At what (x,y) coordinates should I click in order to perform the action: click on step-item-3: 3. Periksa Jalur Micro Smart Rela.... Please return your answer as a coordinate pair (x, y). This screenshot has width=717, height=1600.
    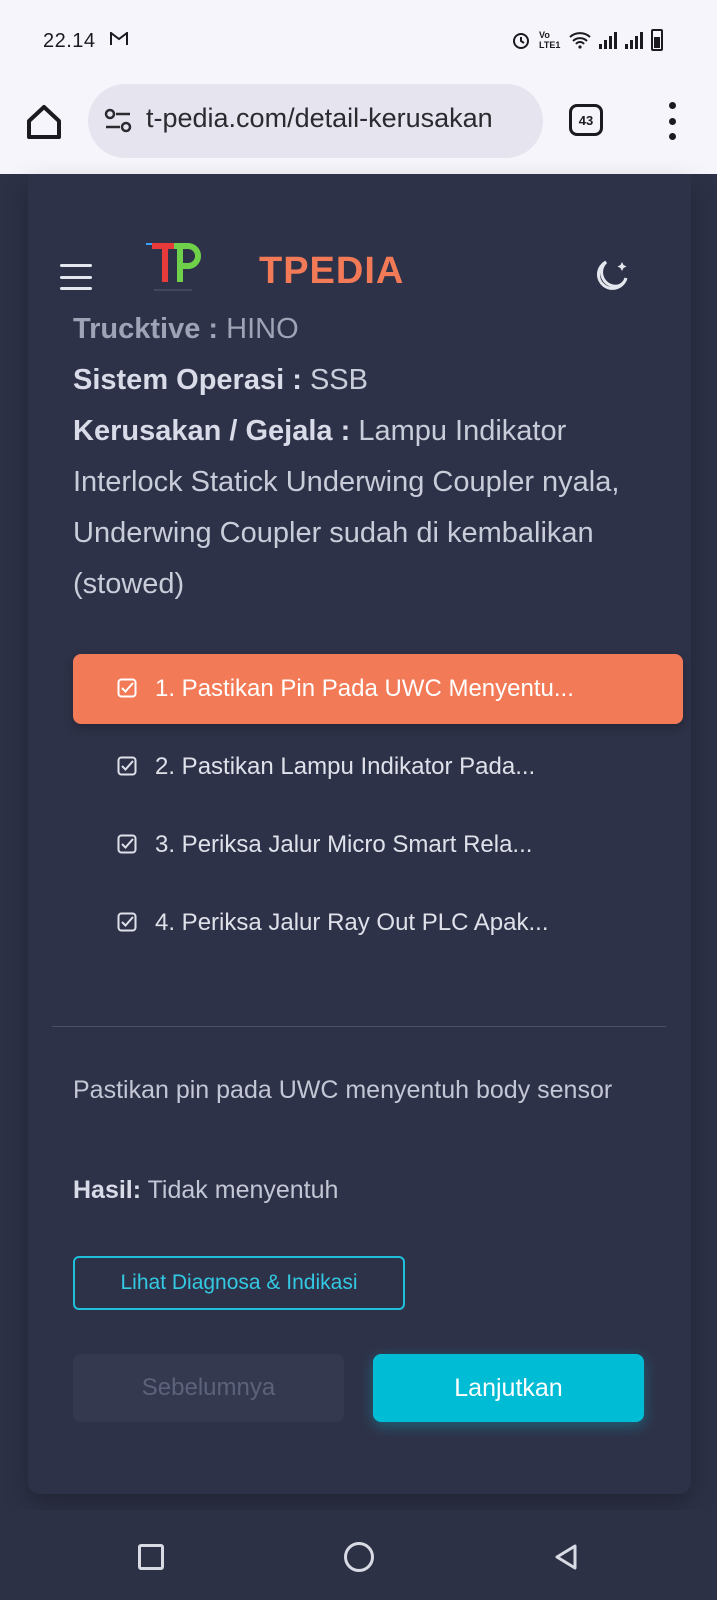
    Looking at the image, I should click on (378, 845).